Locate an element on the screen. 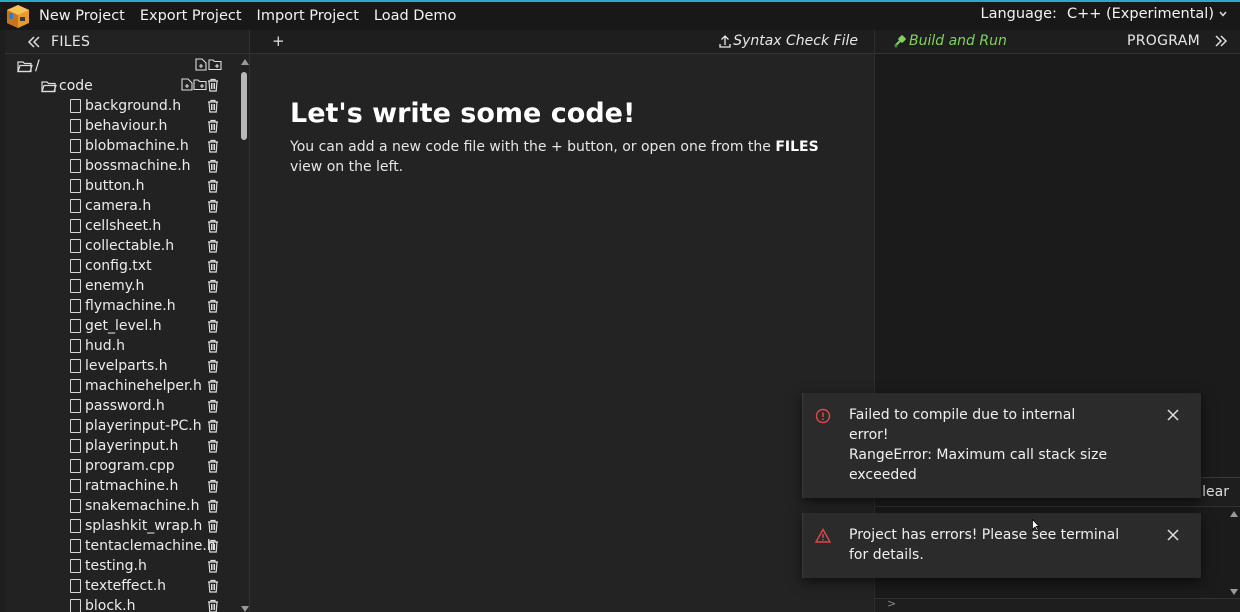 This screenshot has height=612, width=1240. file-name: machinehelper.h is located at coordinates (143, 386).